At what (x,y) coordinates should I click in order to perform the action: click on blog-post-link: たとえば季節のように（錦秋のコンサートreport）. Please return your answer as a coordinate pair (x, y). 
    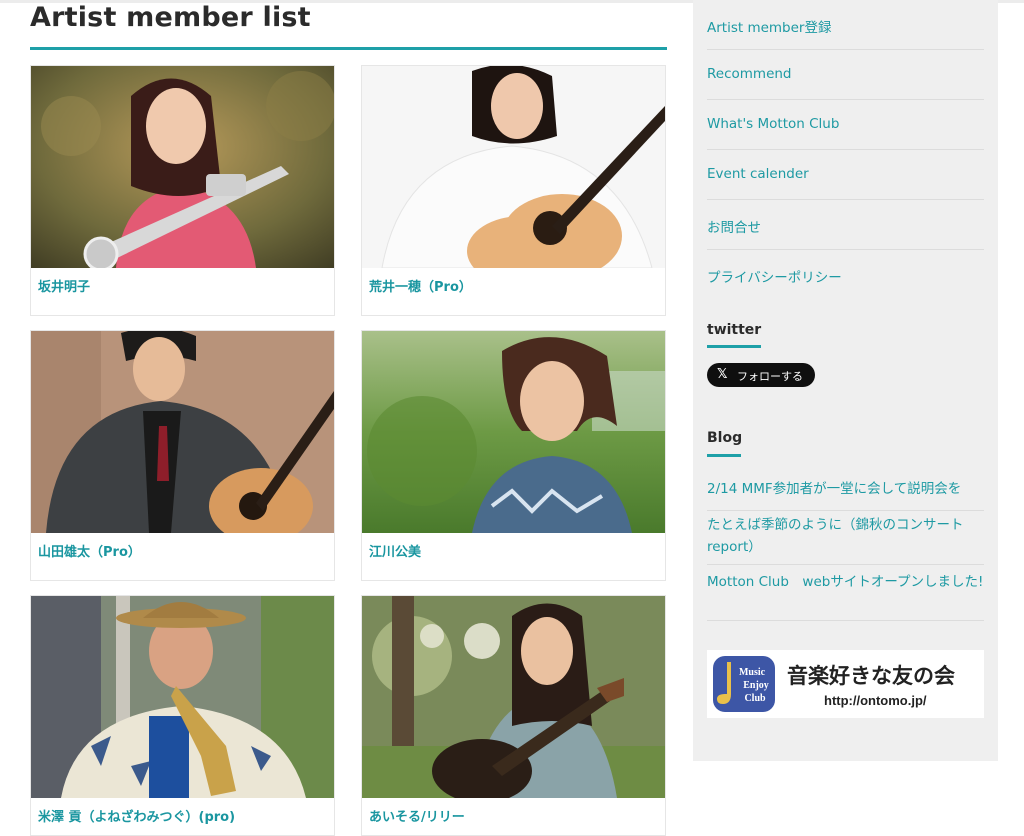
    Looking at the image, I should click on (845, 539).